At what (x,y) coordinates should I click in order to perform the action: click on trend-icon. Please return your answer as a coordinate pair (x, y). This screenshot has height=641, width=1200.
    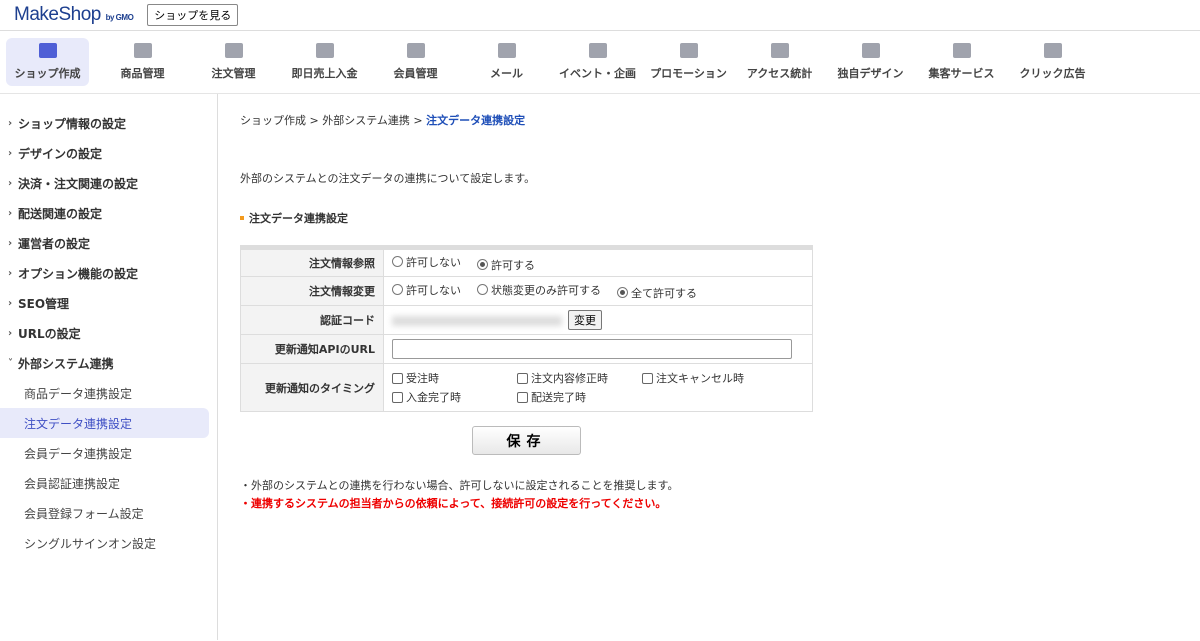
    Looking at the image, I should click on (779, 50).